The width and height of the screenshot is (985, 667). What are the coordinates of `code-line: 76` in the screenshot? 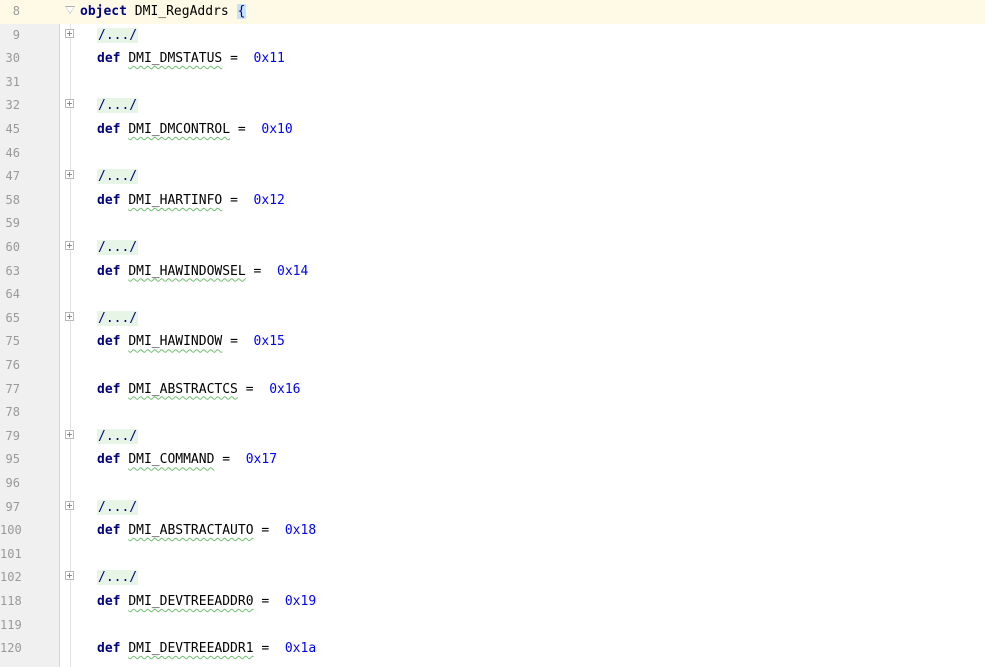 It's located at (492, 366).